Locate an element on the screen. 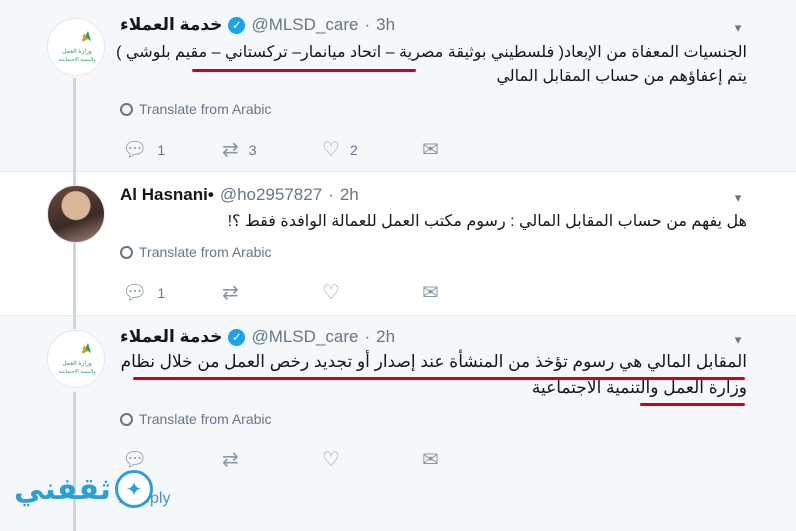 The height and width of the screenshot is (531, 796). tweet-actions: 💬︎ 1 ⇄ 3 ♡ 2 ✉ is located at coordinates (287, 150).